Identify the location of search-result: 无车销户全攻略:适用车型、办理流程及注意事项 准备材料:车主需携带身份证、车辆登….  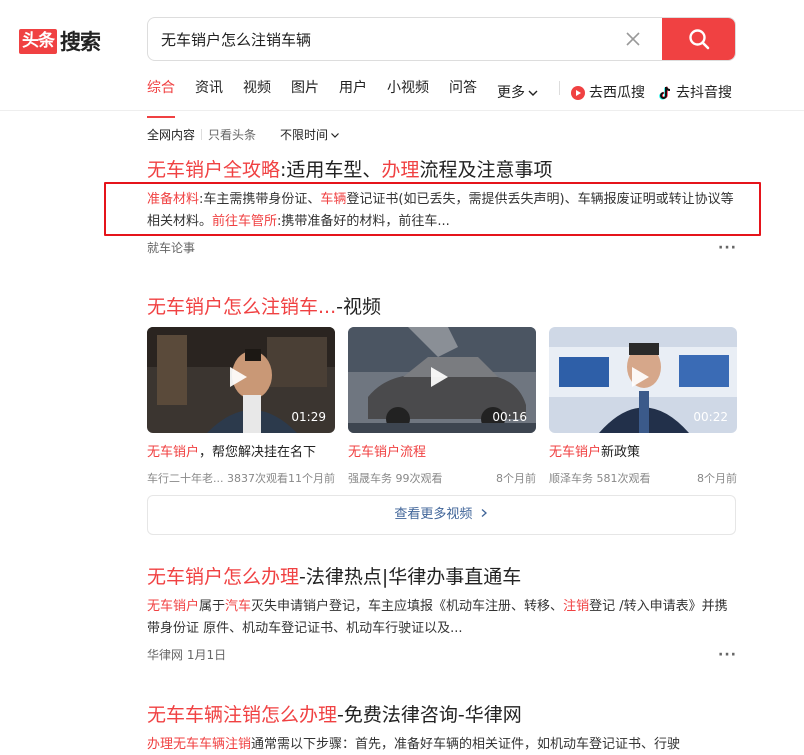
(442, 206).